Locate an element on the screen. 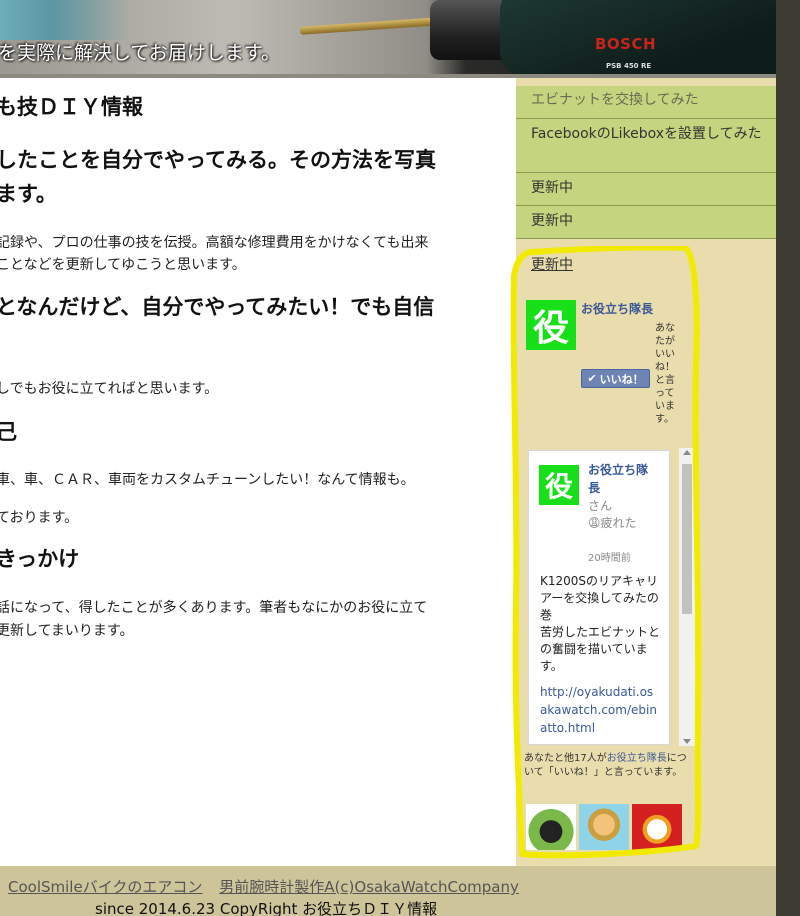  likes-summary: あなたと他17人がお役立ち隊長について「いいね！」と言っています。 is located at coordinates (609, 766).